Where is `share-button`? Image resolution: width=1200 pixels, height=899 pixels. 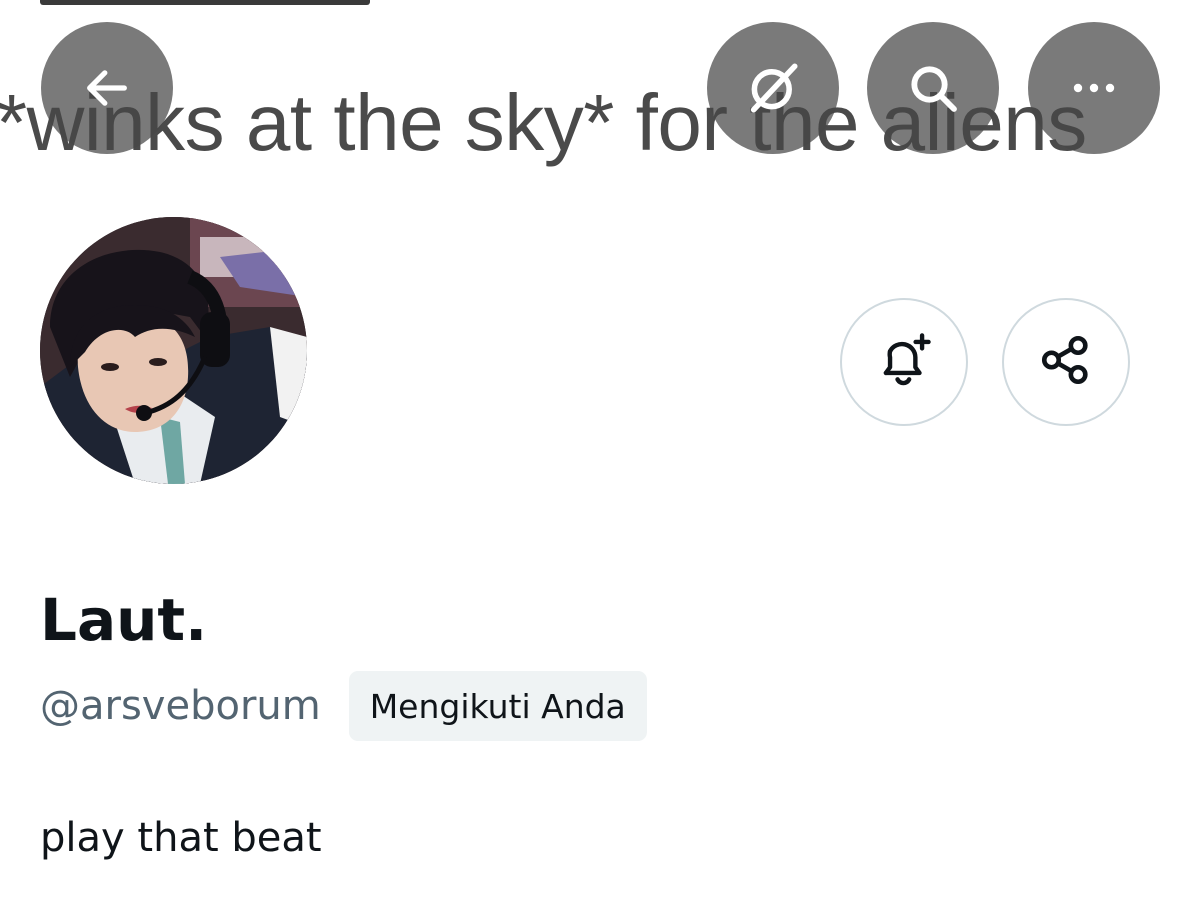
share-button is located at coordinates (1066, 362).